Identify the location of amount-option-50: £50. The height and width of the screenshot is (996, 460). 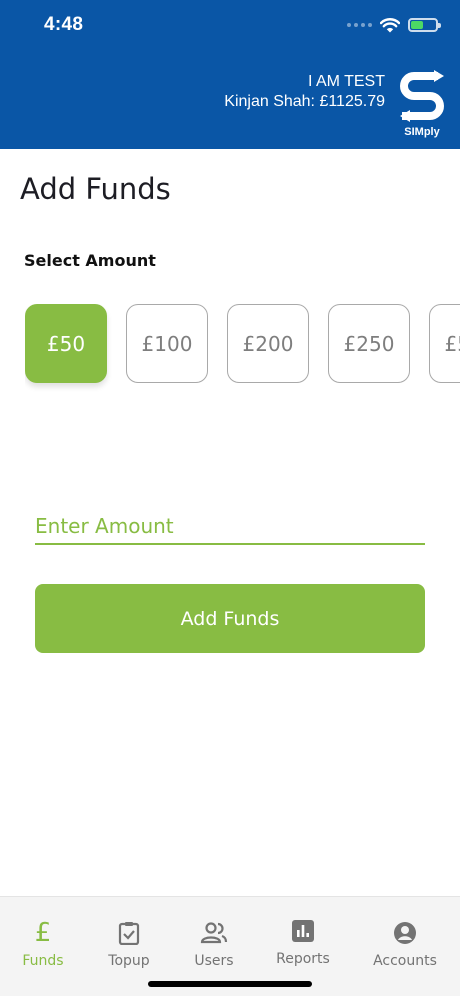
(66, 343).